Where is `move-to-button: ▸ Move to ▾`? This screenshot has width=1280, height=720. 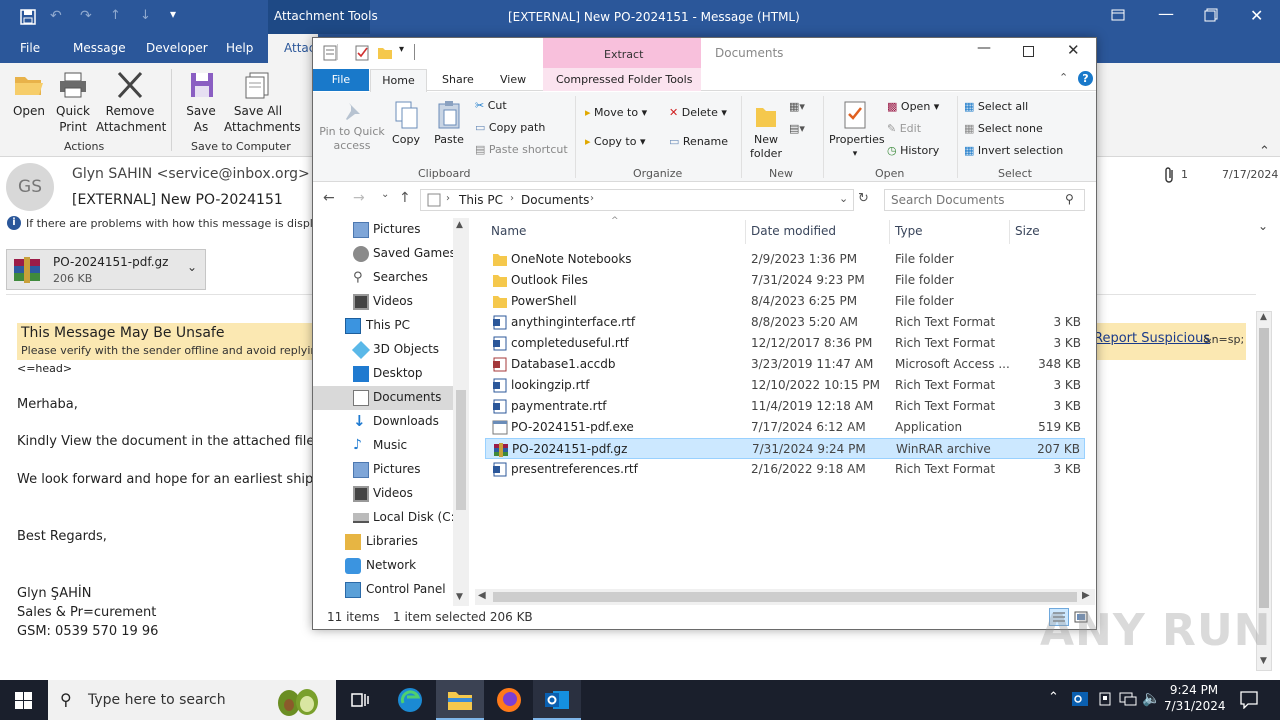 move-to-button: ▸ Move to ▾ is located at coordinates (616, 113).